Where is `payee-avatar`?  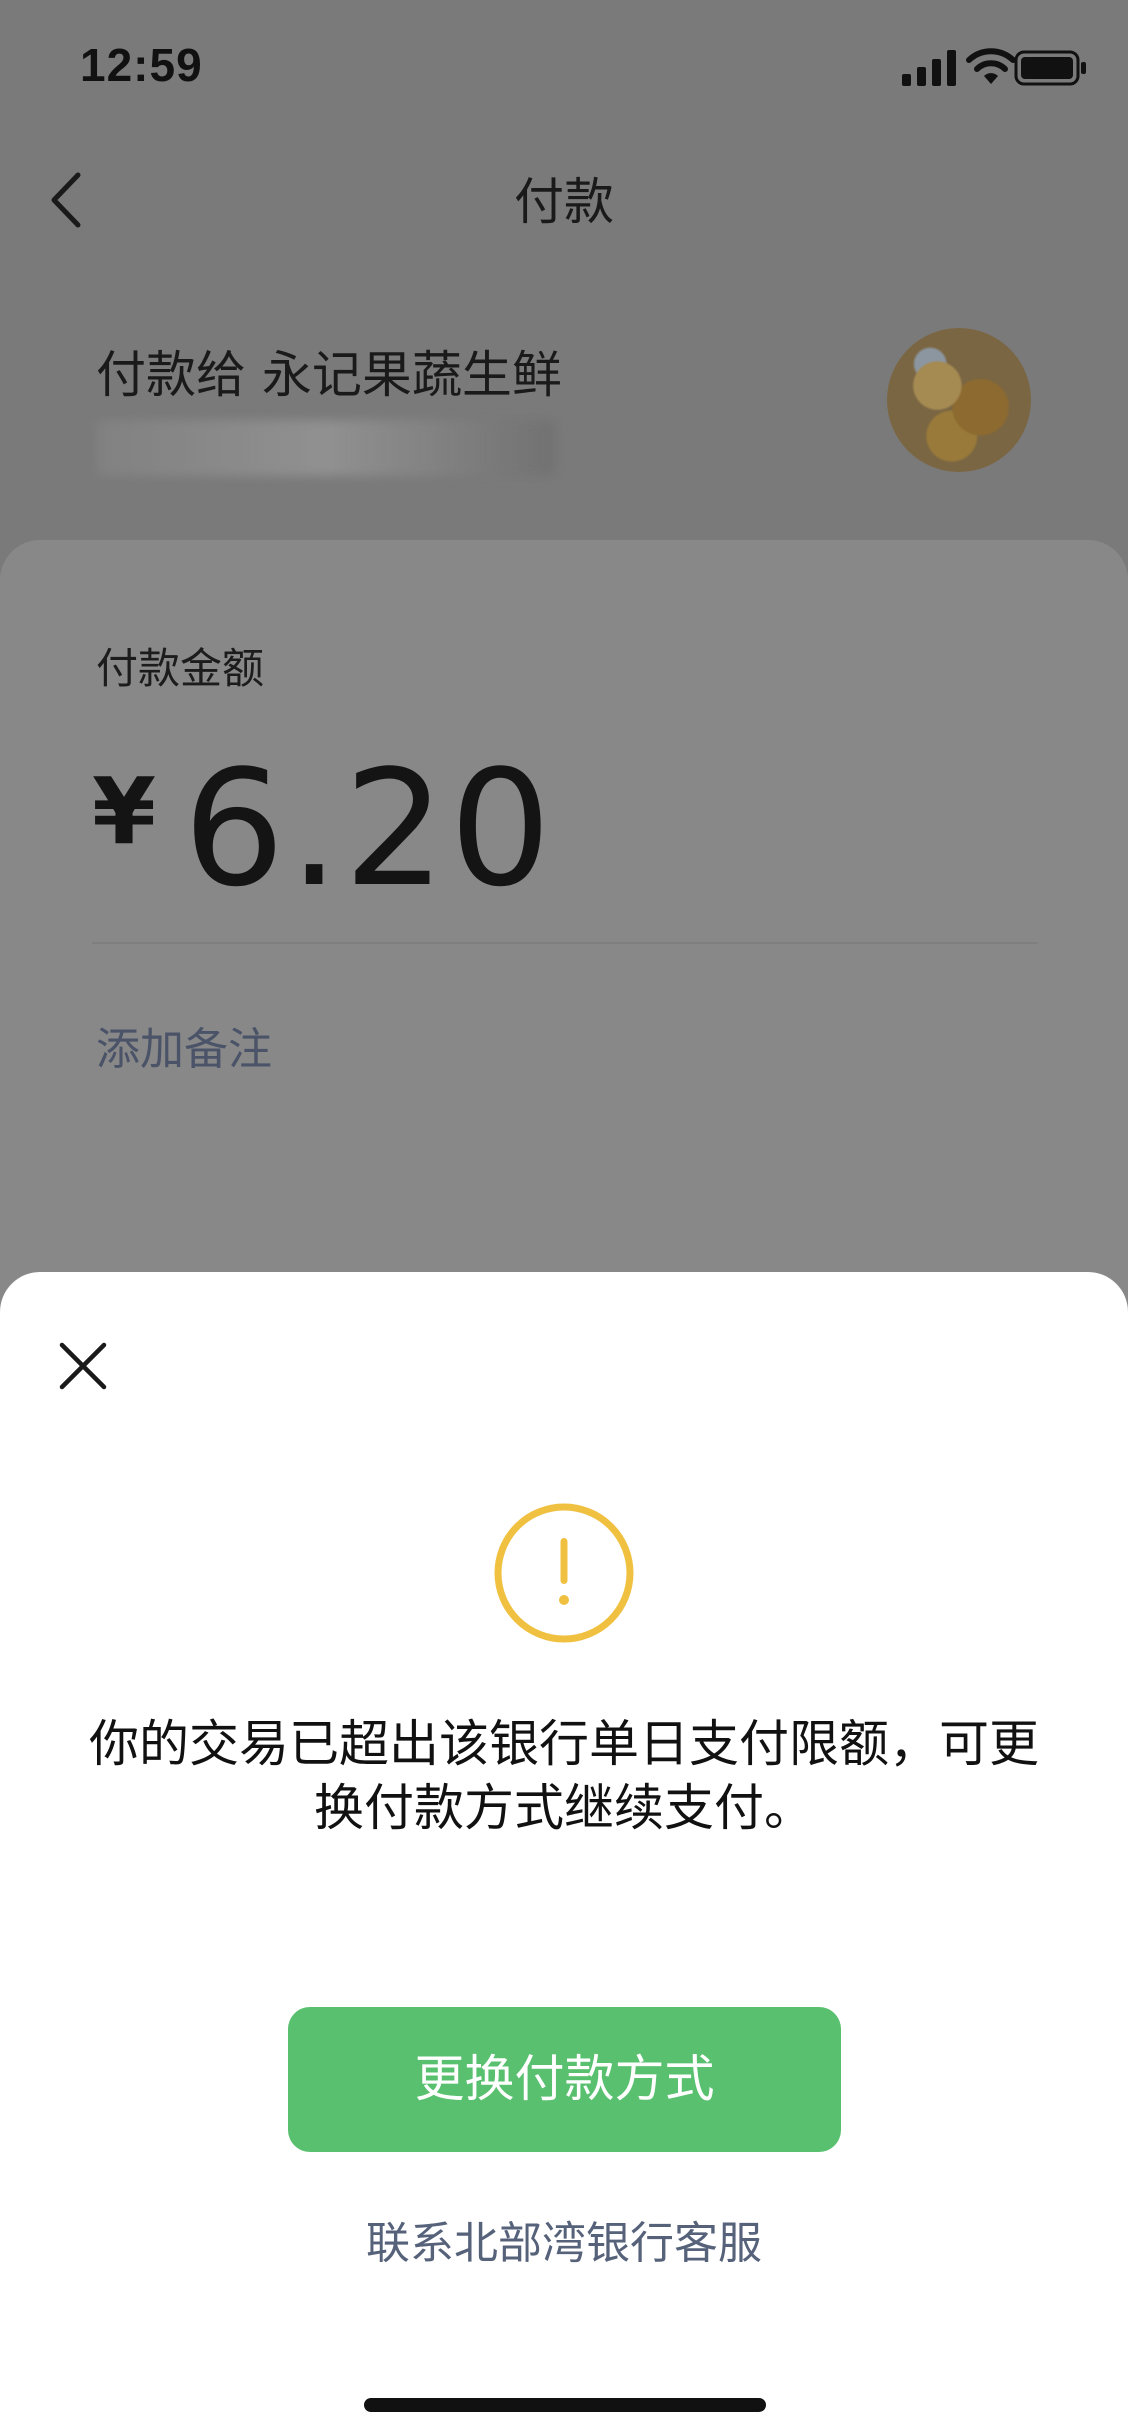 payee-avatar is located at coordinates (959, 400).